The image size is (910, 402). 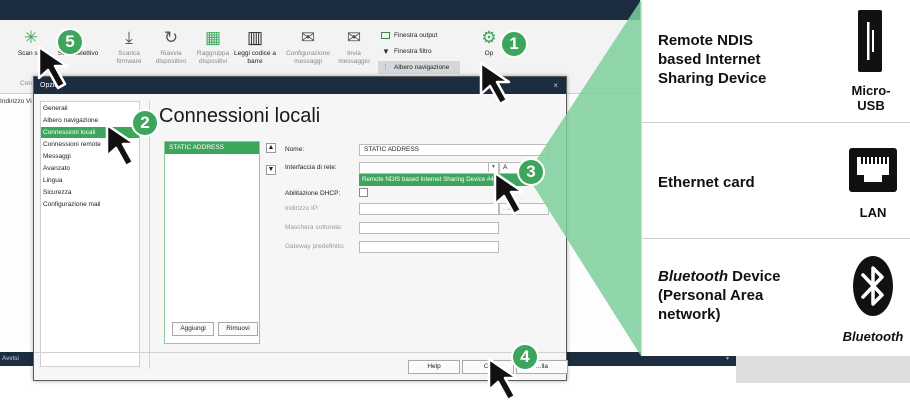 I want to click on bluetooth-line-3: network), so click(x=689, y=314).